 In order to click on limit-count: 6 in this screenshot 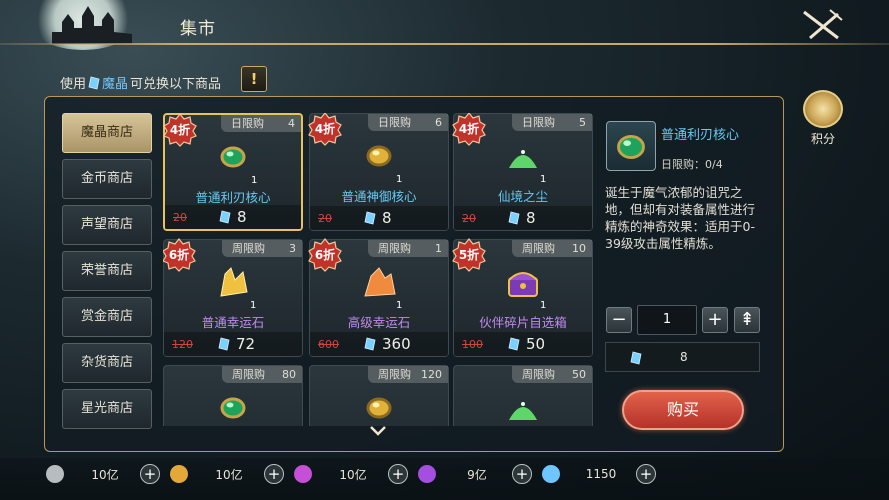, I will do `click(438, 122)`.